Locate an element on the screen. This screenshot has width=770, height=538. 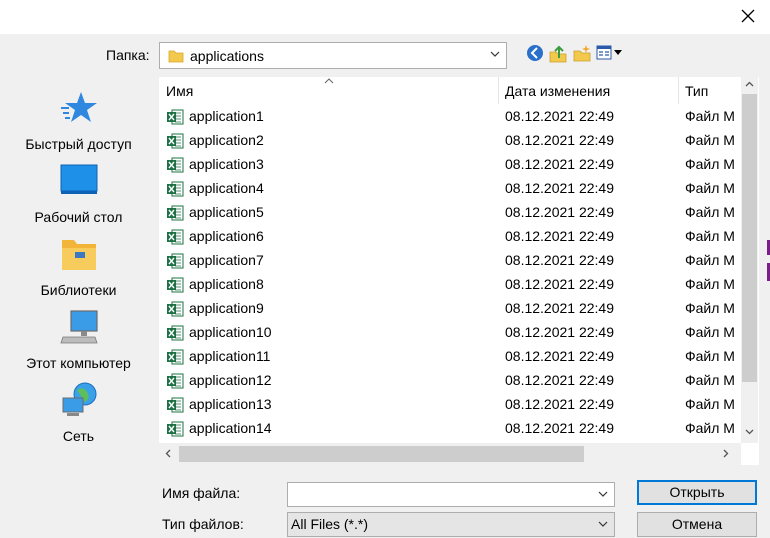
column-name: Имя is located at coordinates (179, 91).